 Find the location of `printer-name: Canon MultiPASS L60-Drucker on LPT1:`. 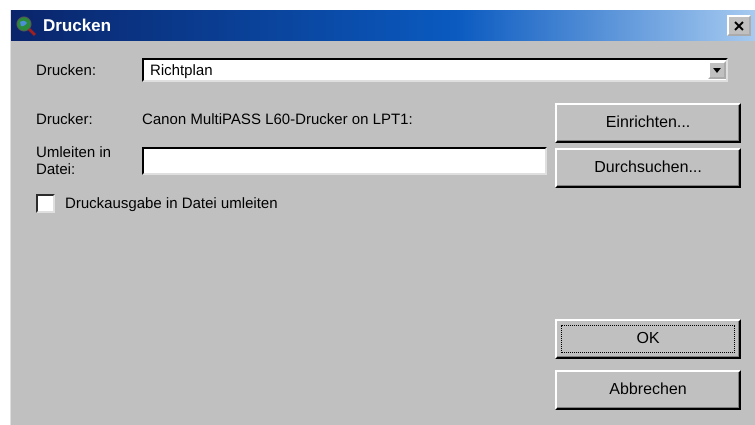

printer-name: Canon MultiPASS L60-Drucker on LPT1: is located at coordinates (277, 119).